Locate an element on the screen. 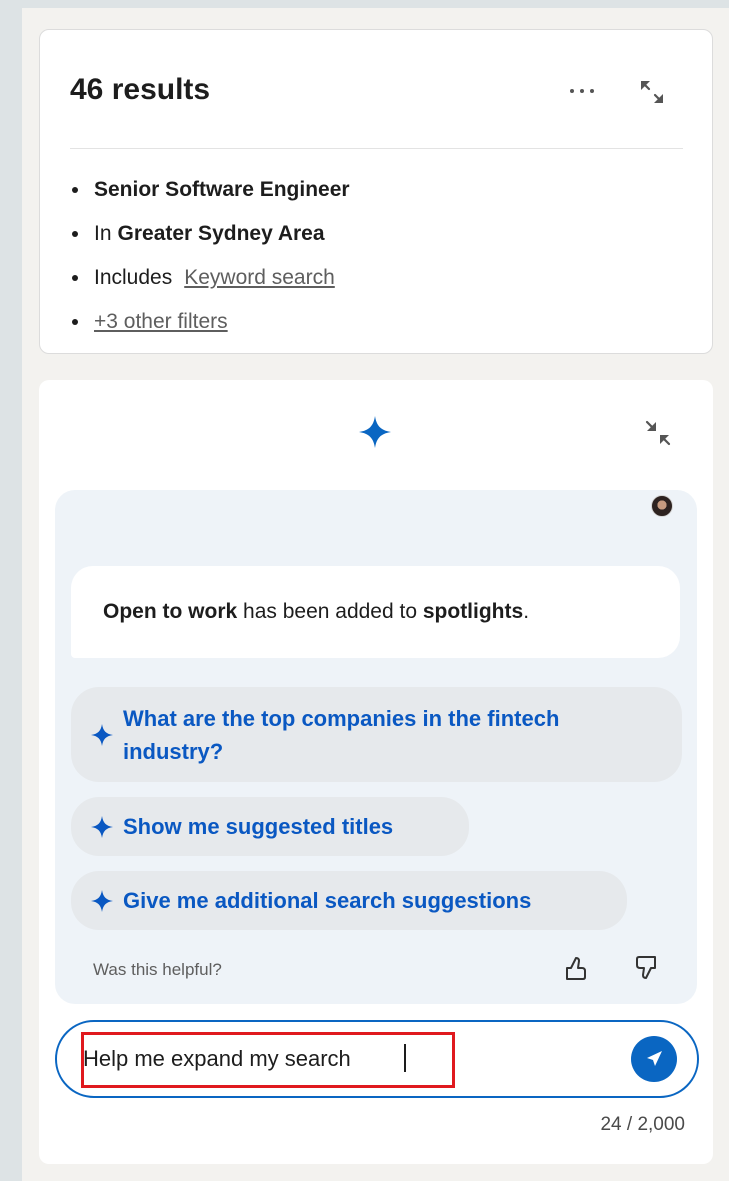 The image size is (729, 1181). expand-icon is located at coordinates (652, 92).